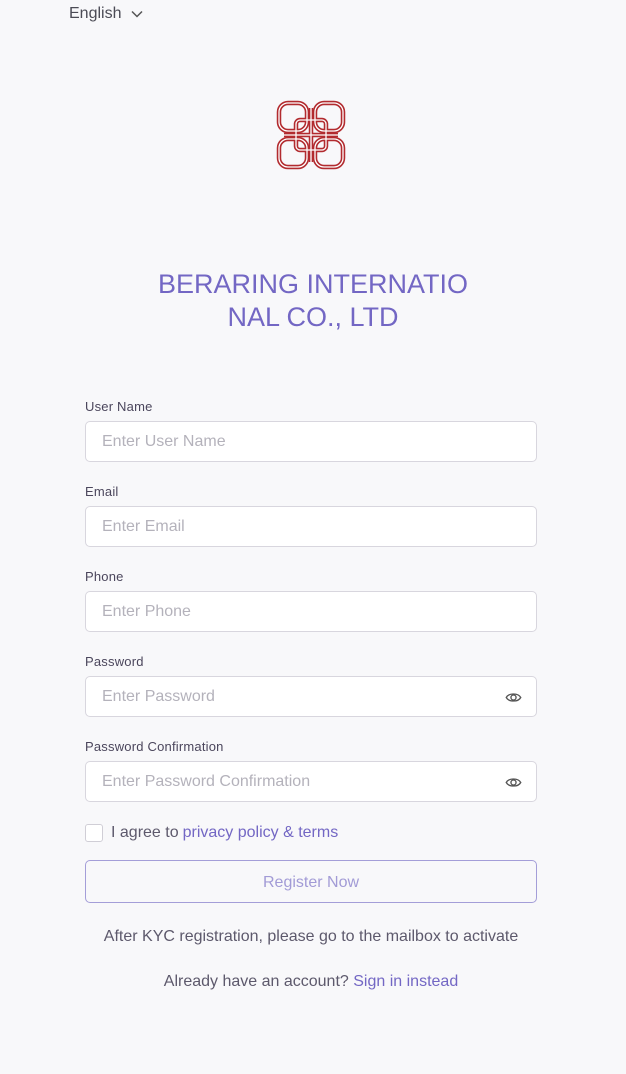 Image resolution: width=626 pixels, height=1074 pixels. Describe the element at coordinates (119, 406) in the screenshot. I see `username-label: User Name` at that location.